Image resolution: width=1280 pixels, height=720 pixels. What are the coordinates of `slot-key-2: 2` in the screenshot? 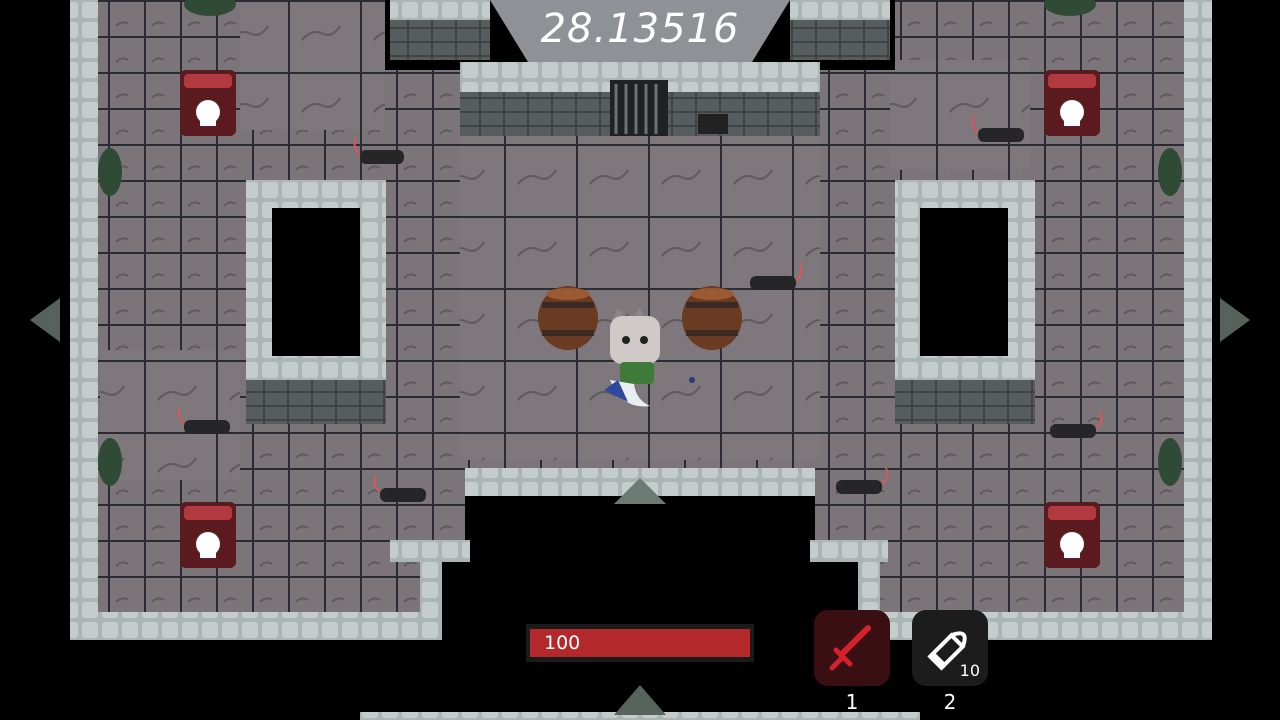 It's located at (950, 702).